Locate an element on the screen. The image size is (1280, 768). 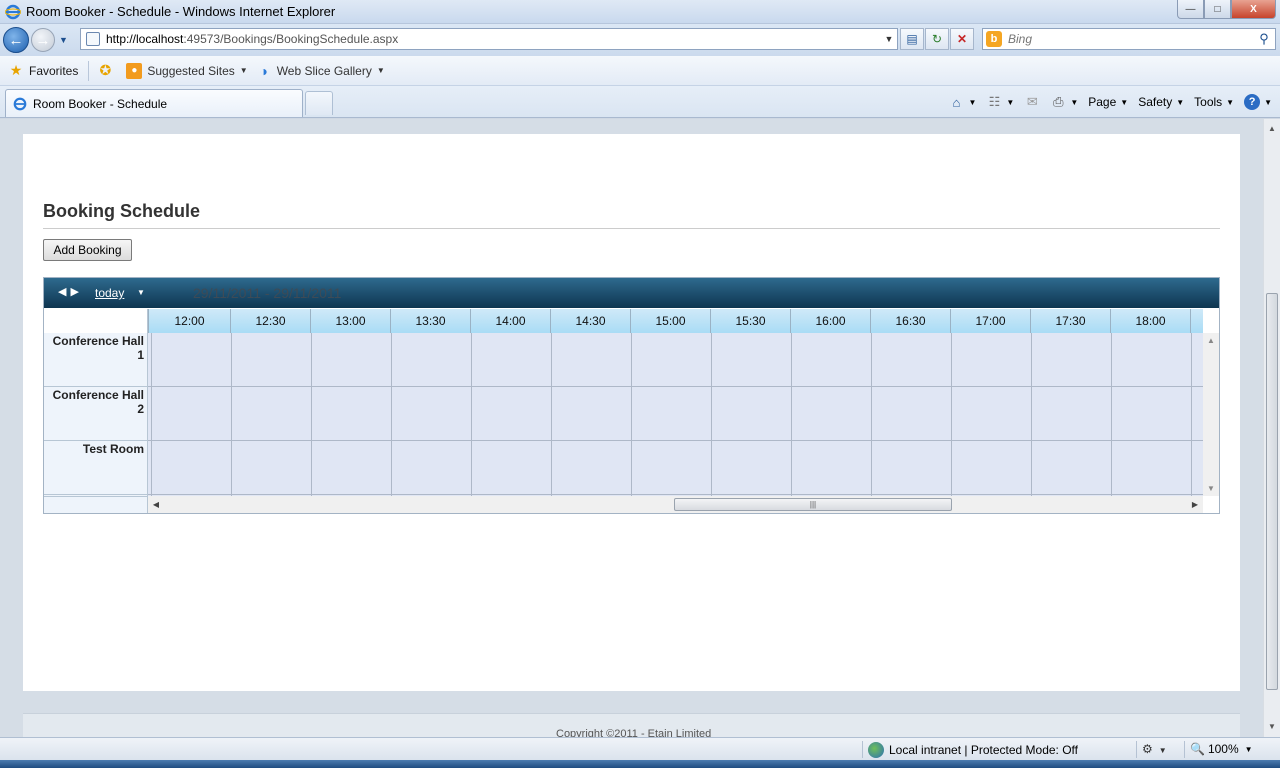
zoom-control: 🔍 100% ▼ is located at coordinates (1221, 749).